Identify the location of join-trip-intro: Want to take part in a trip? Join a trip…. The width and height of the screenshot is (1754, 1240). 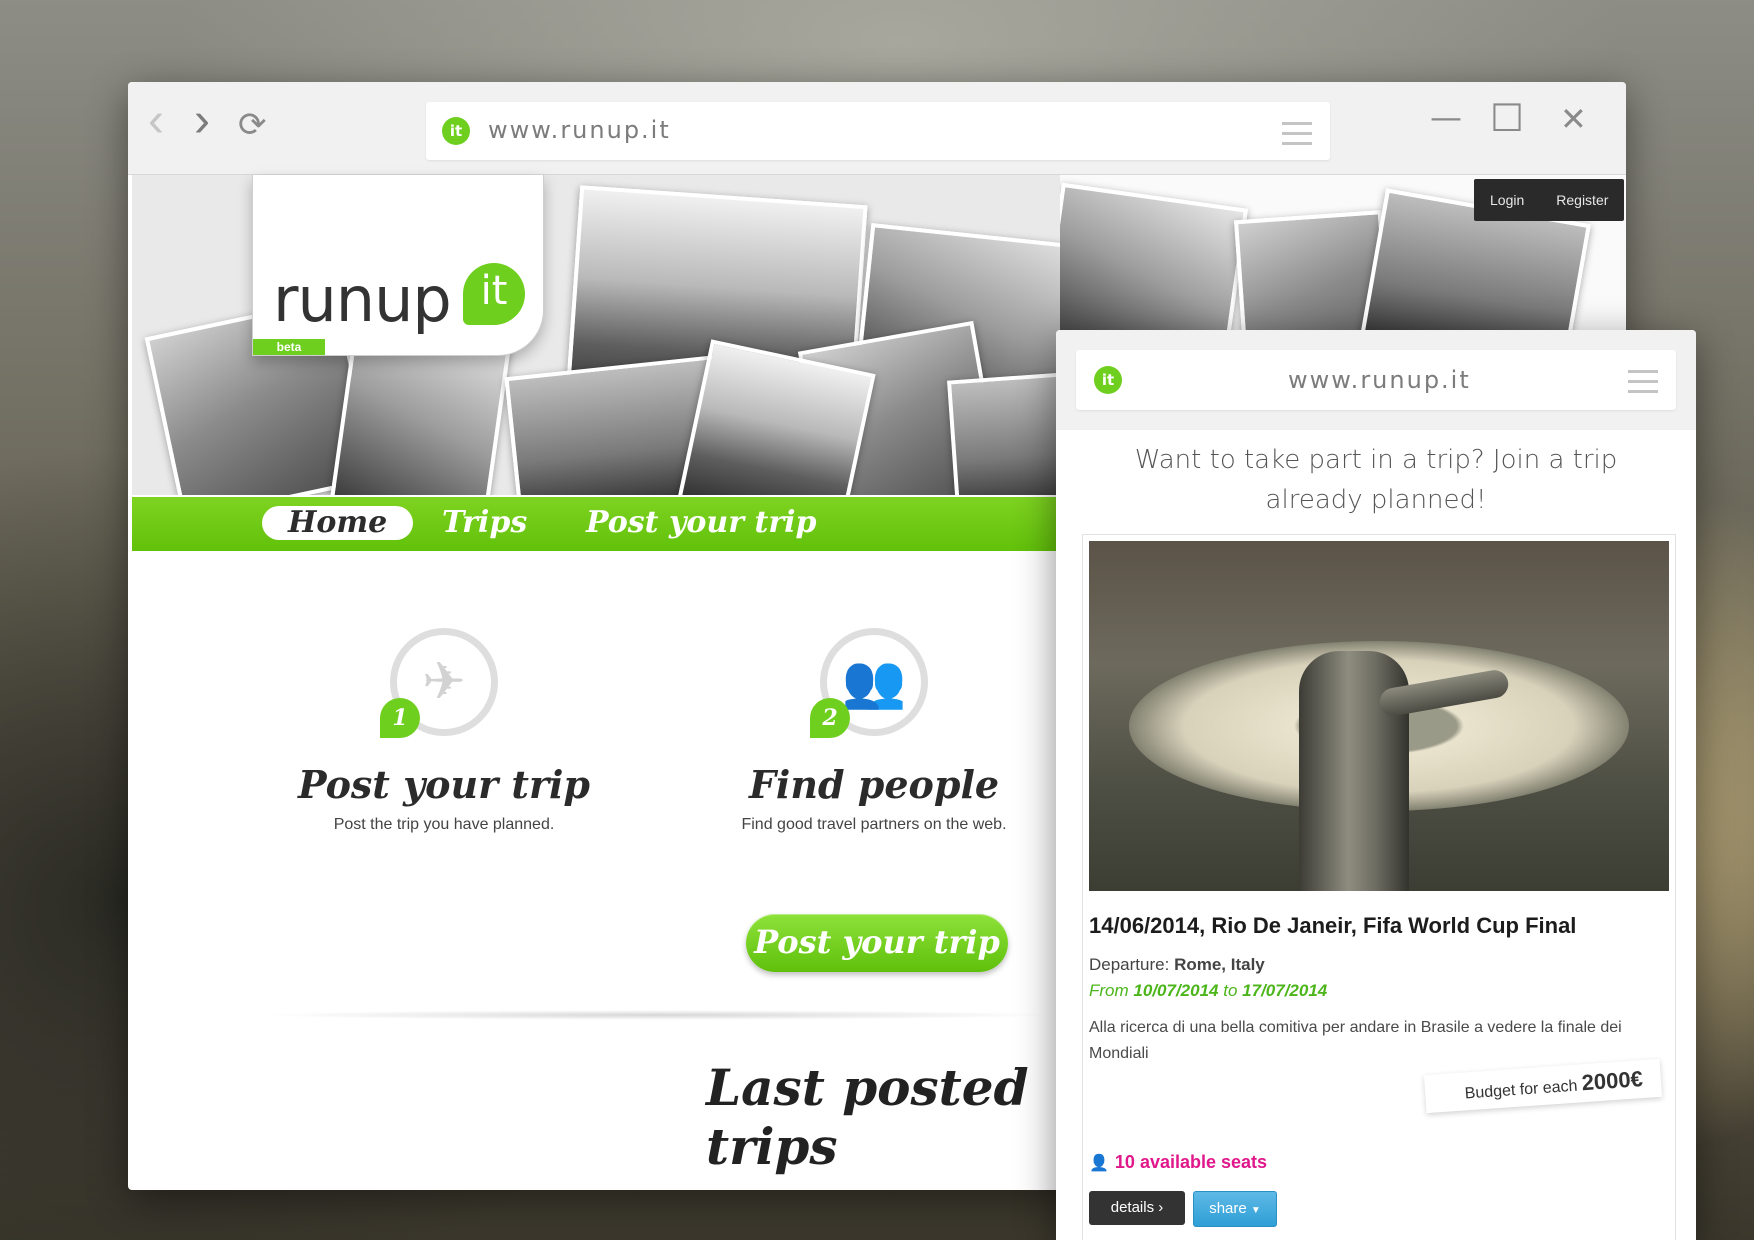
(1376, 480).